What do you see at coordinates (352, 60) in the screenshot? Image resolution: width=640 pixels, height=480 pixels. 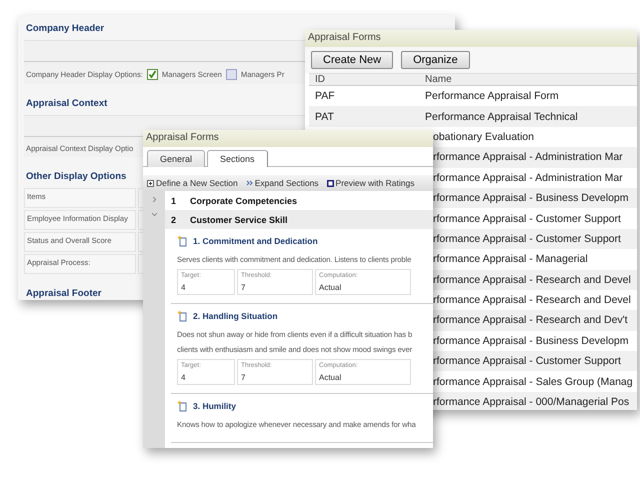 I see `toolbar-button: Create New` at bounding box center [352, 60].